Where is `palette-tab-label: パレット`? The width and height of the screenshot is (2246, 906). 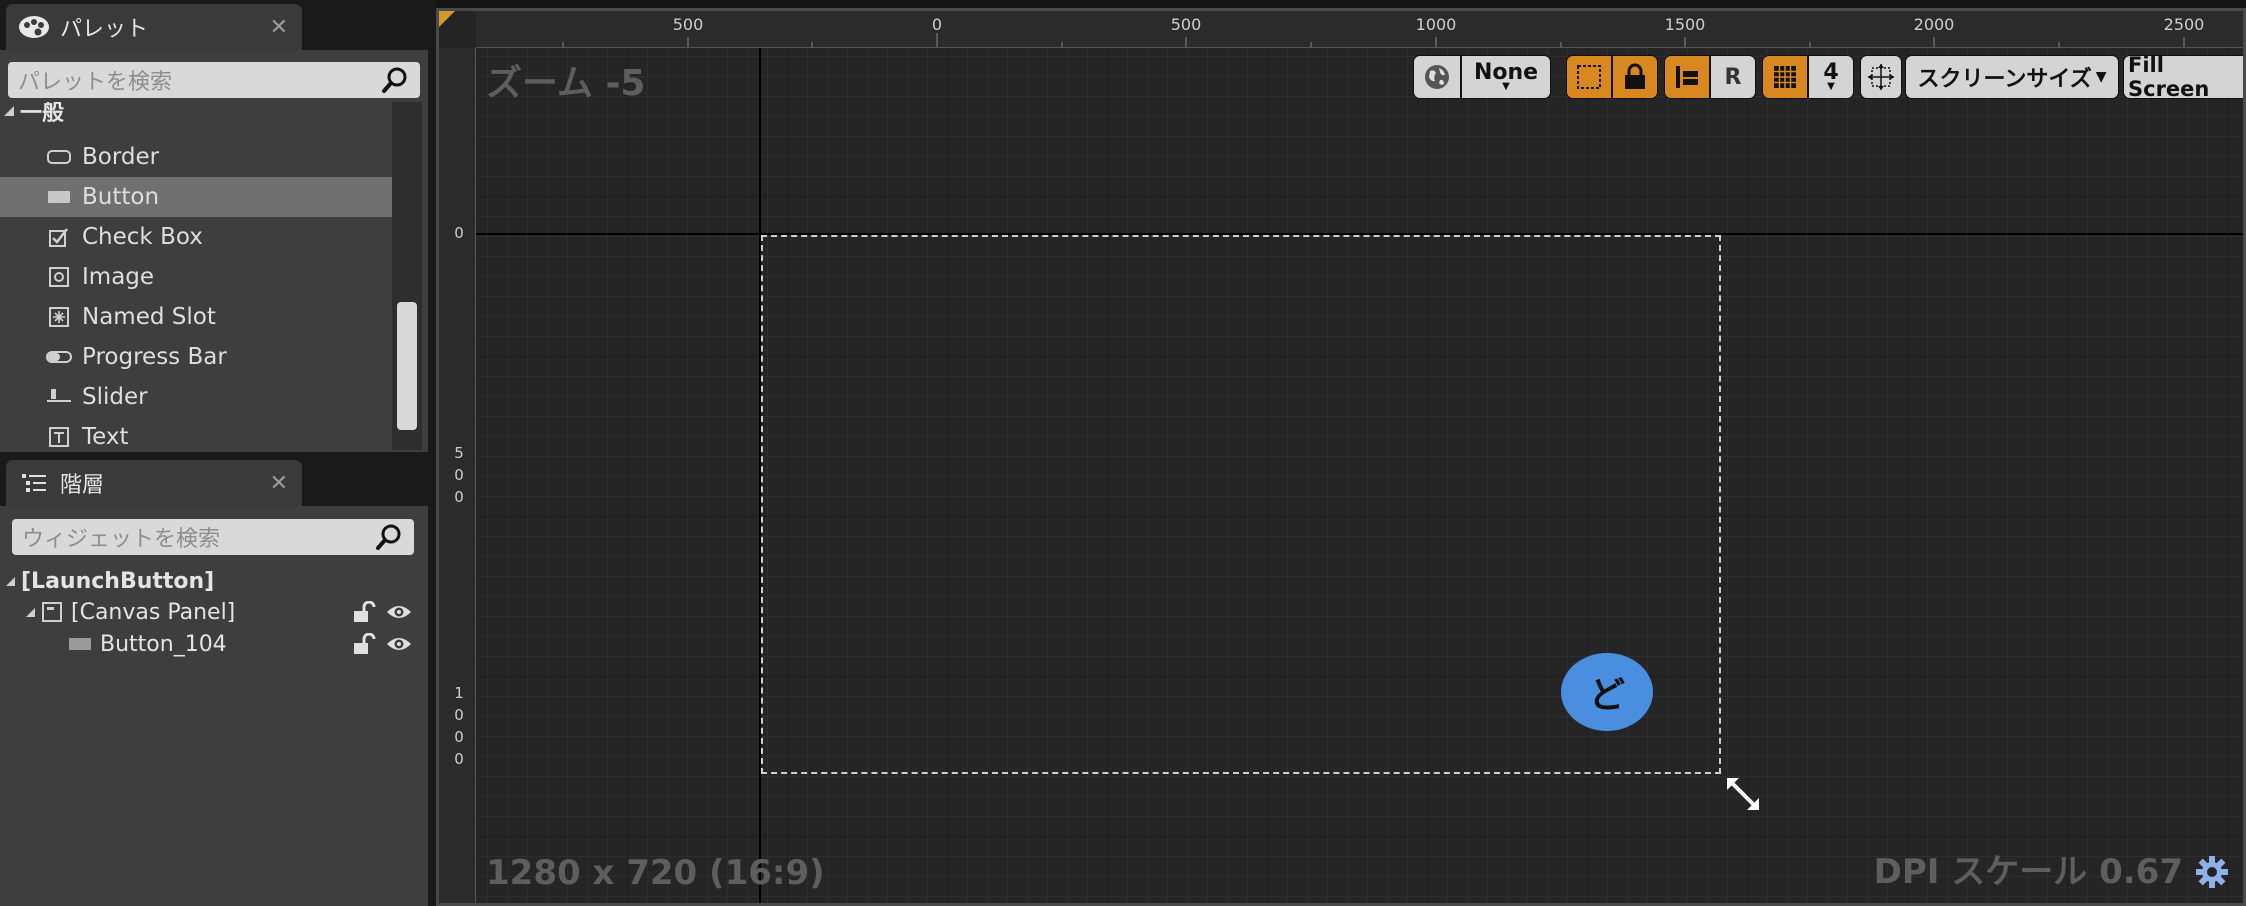
palette-tab-label: パレット is located at coordinates (104, 29).